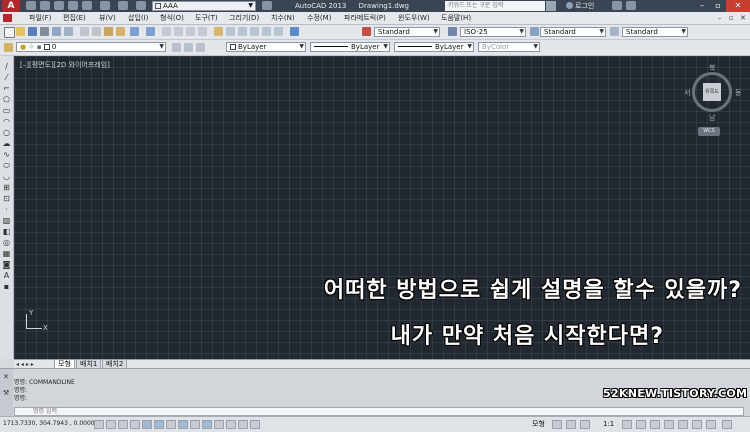 This screenshot has width=750, height=432. I want to click on wrench-icon: ⚒, so click(6, 393).